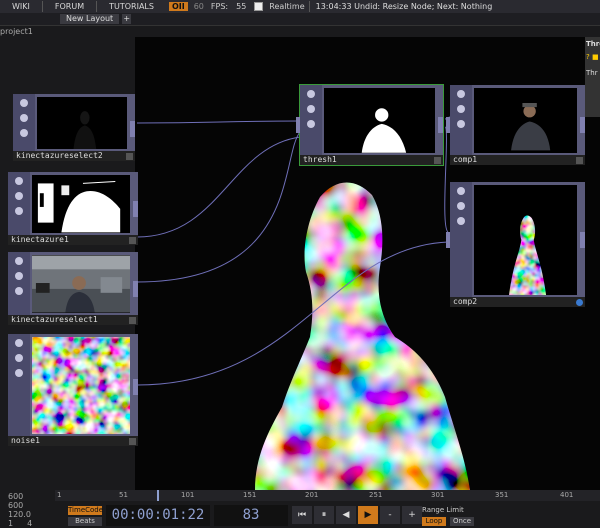 The image size is (600, 528). What do you see at coordinates (370, 125) in the screenshot?
I see `node-thresh1: thresh1` at bounding box center [370, 125].